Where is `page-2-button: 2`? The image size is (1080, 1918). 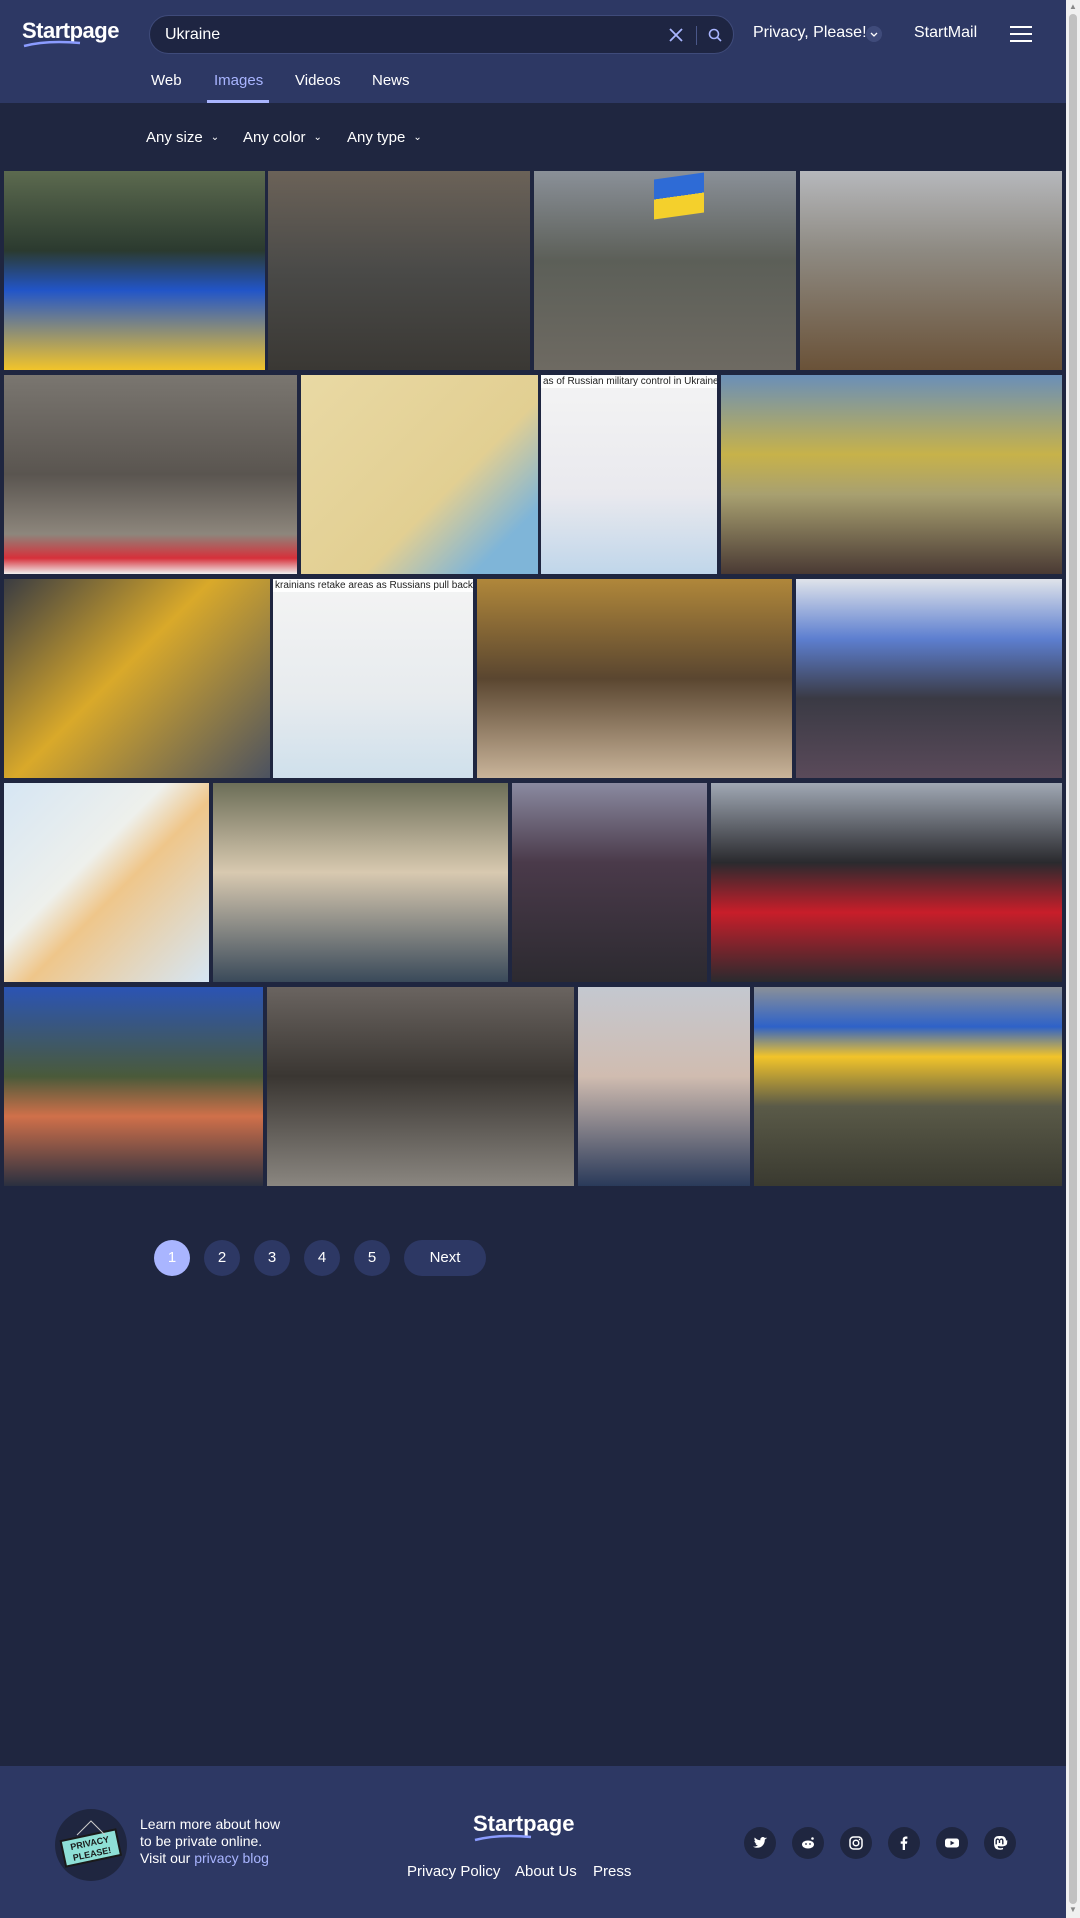 page-2-button: 2 is located at coordinates (222, 1258).